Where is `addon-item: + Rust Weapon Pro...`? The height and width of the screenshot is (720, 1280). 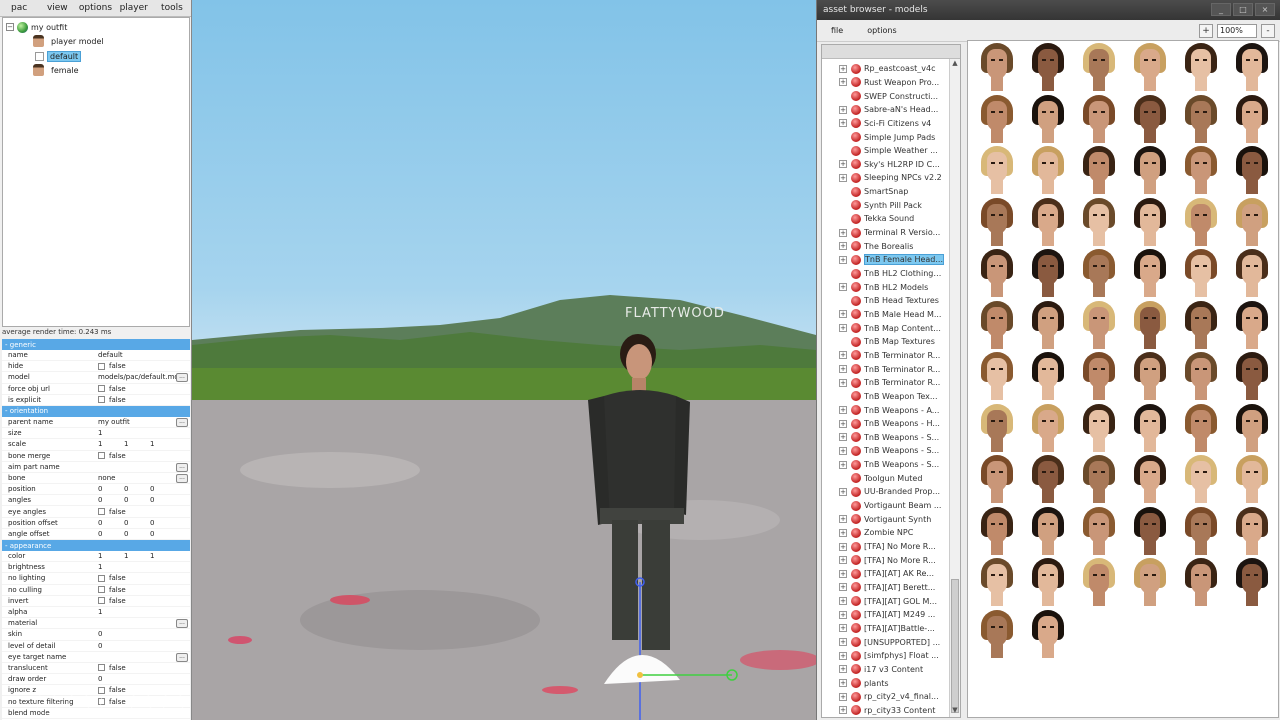 addon-item: + Rust Weapon Pro... is located at coordinates (884, 83).